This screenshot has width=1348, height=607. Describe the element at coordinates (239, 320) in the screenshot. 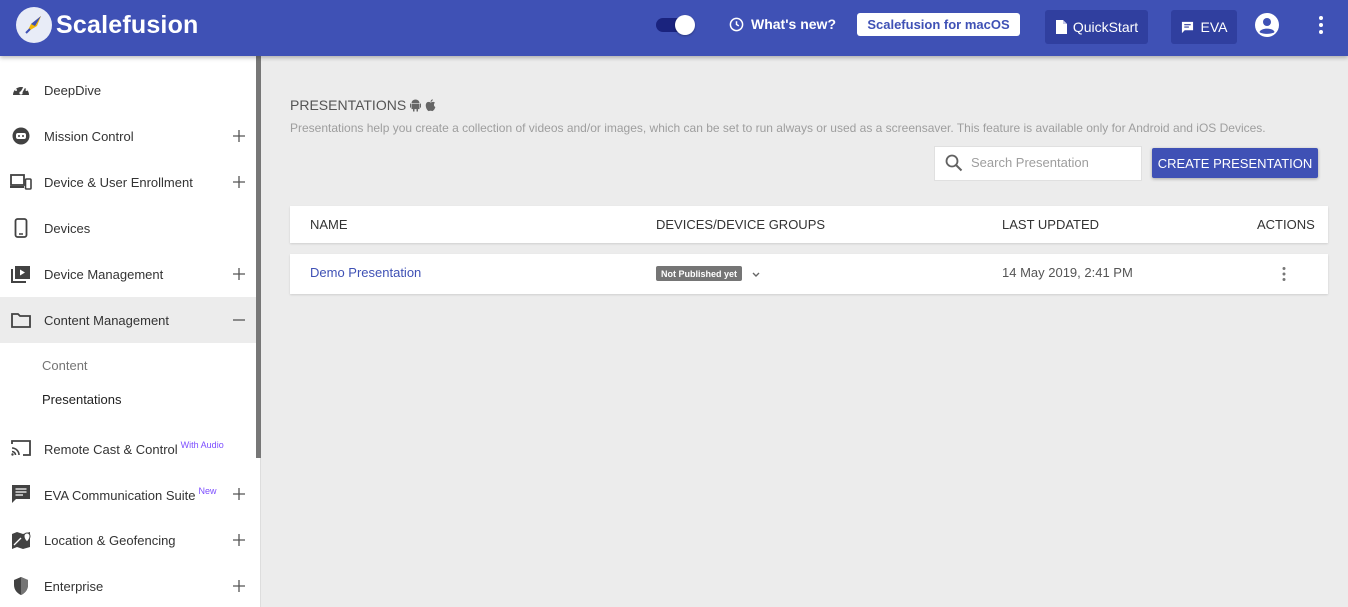

I see `collapse-minus-icon` at that location.